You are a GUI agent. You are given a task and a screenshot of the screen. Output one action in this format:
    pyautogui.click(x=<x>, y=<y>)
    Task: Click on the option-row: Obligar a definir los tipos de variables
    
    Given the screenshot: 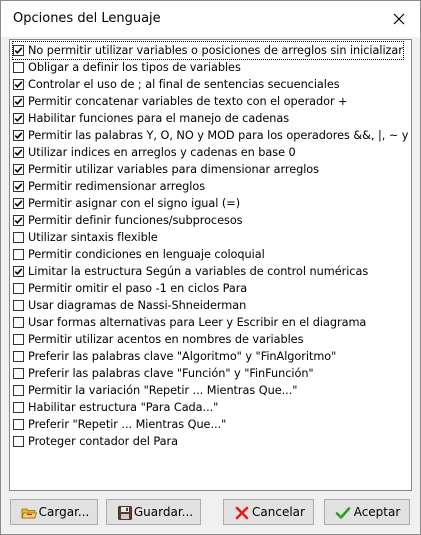 What is the action you would take?
    pyautogui.click(x=127, y=67)
    